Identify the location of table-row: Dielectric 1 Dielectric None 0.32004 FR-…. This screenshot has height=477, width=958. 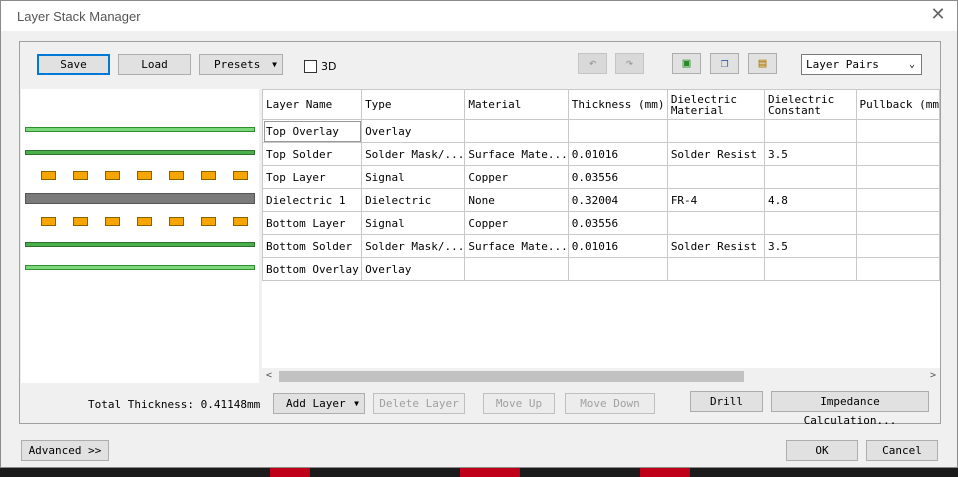
(601, 200).